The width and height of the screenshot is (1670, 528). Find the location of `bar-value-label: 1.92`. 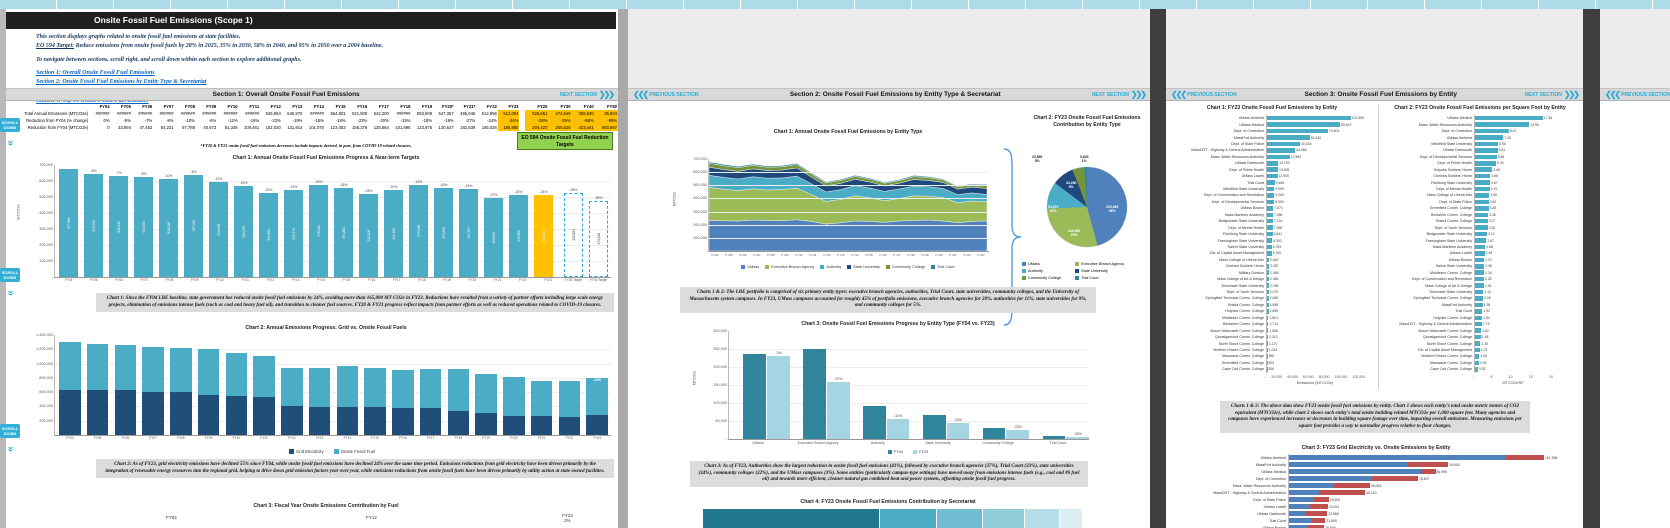

bar-value-label: 1.92 is located at coordinates (1487, 311).